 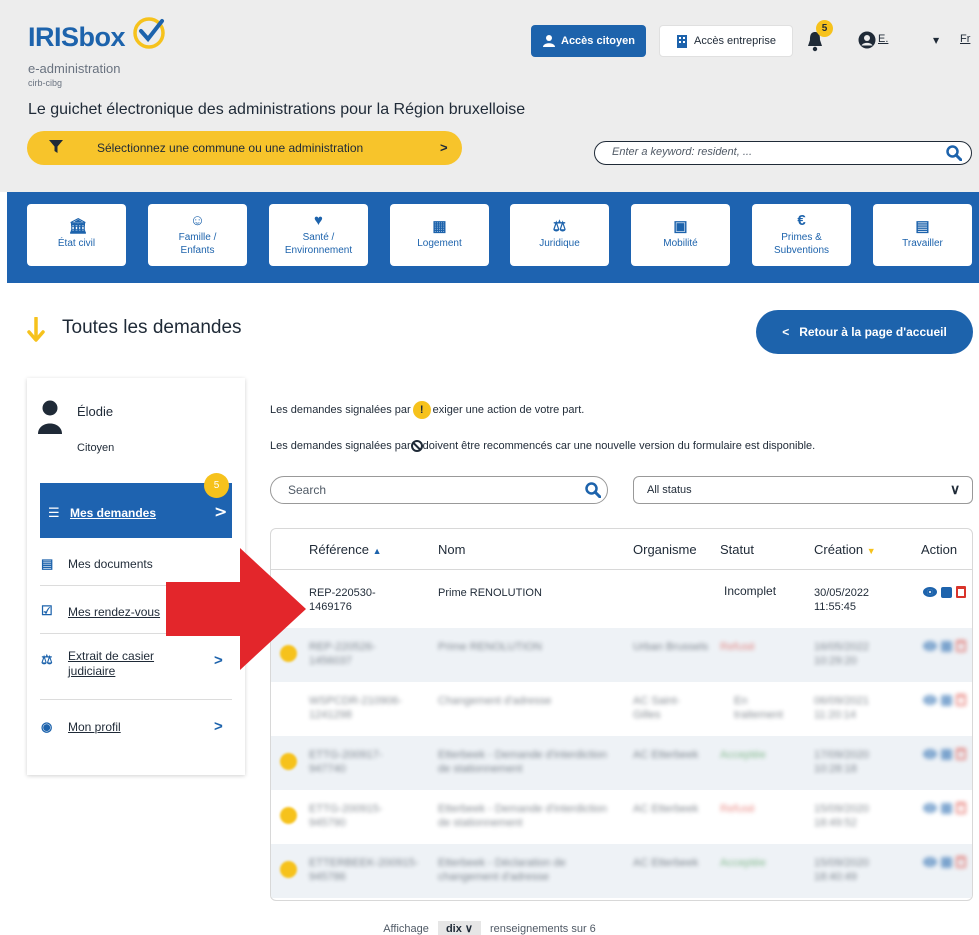 I want to click on back-to-home-button: < Retour à la page d'accueil, so click(x=864, y=332).